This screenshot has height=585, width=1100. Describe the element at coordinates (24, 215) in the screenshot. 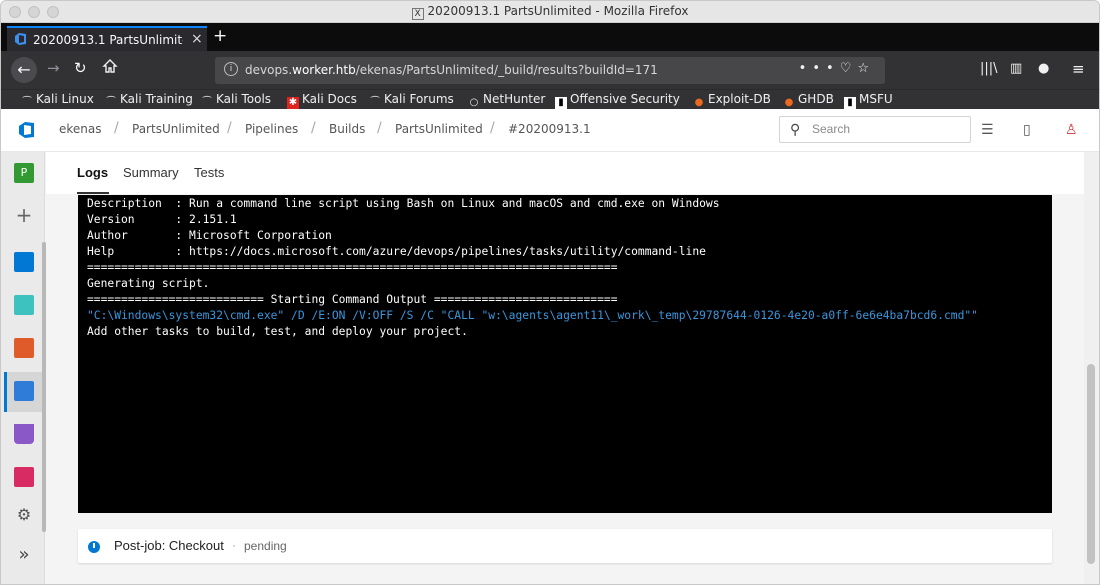

I see `add-icon: +` at that location.